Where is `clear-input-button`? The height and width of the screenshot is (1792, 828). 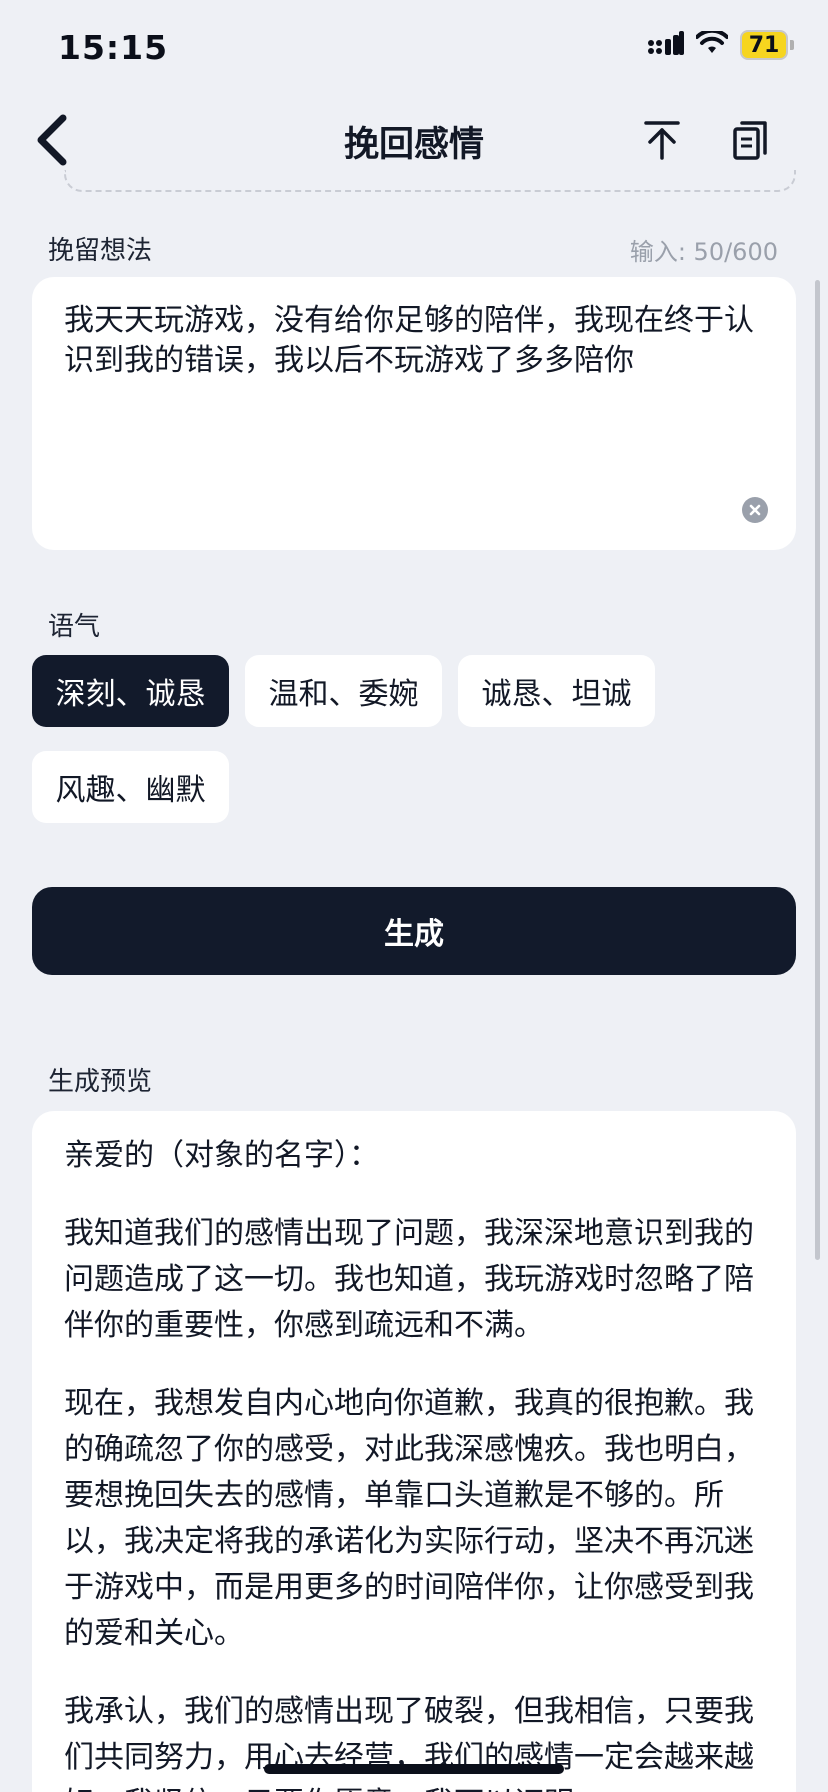
clear-input-button is located at coordinates (755, 510).